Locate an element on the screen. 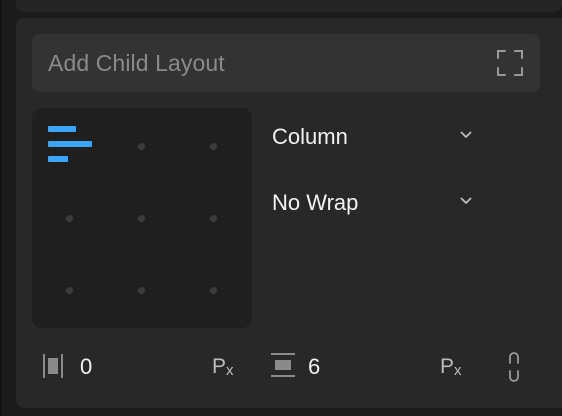 This screenshot has width=562, height=416. expand-corners-icon is located at coordinates (510, 63).